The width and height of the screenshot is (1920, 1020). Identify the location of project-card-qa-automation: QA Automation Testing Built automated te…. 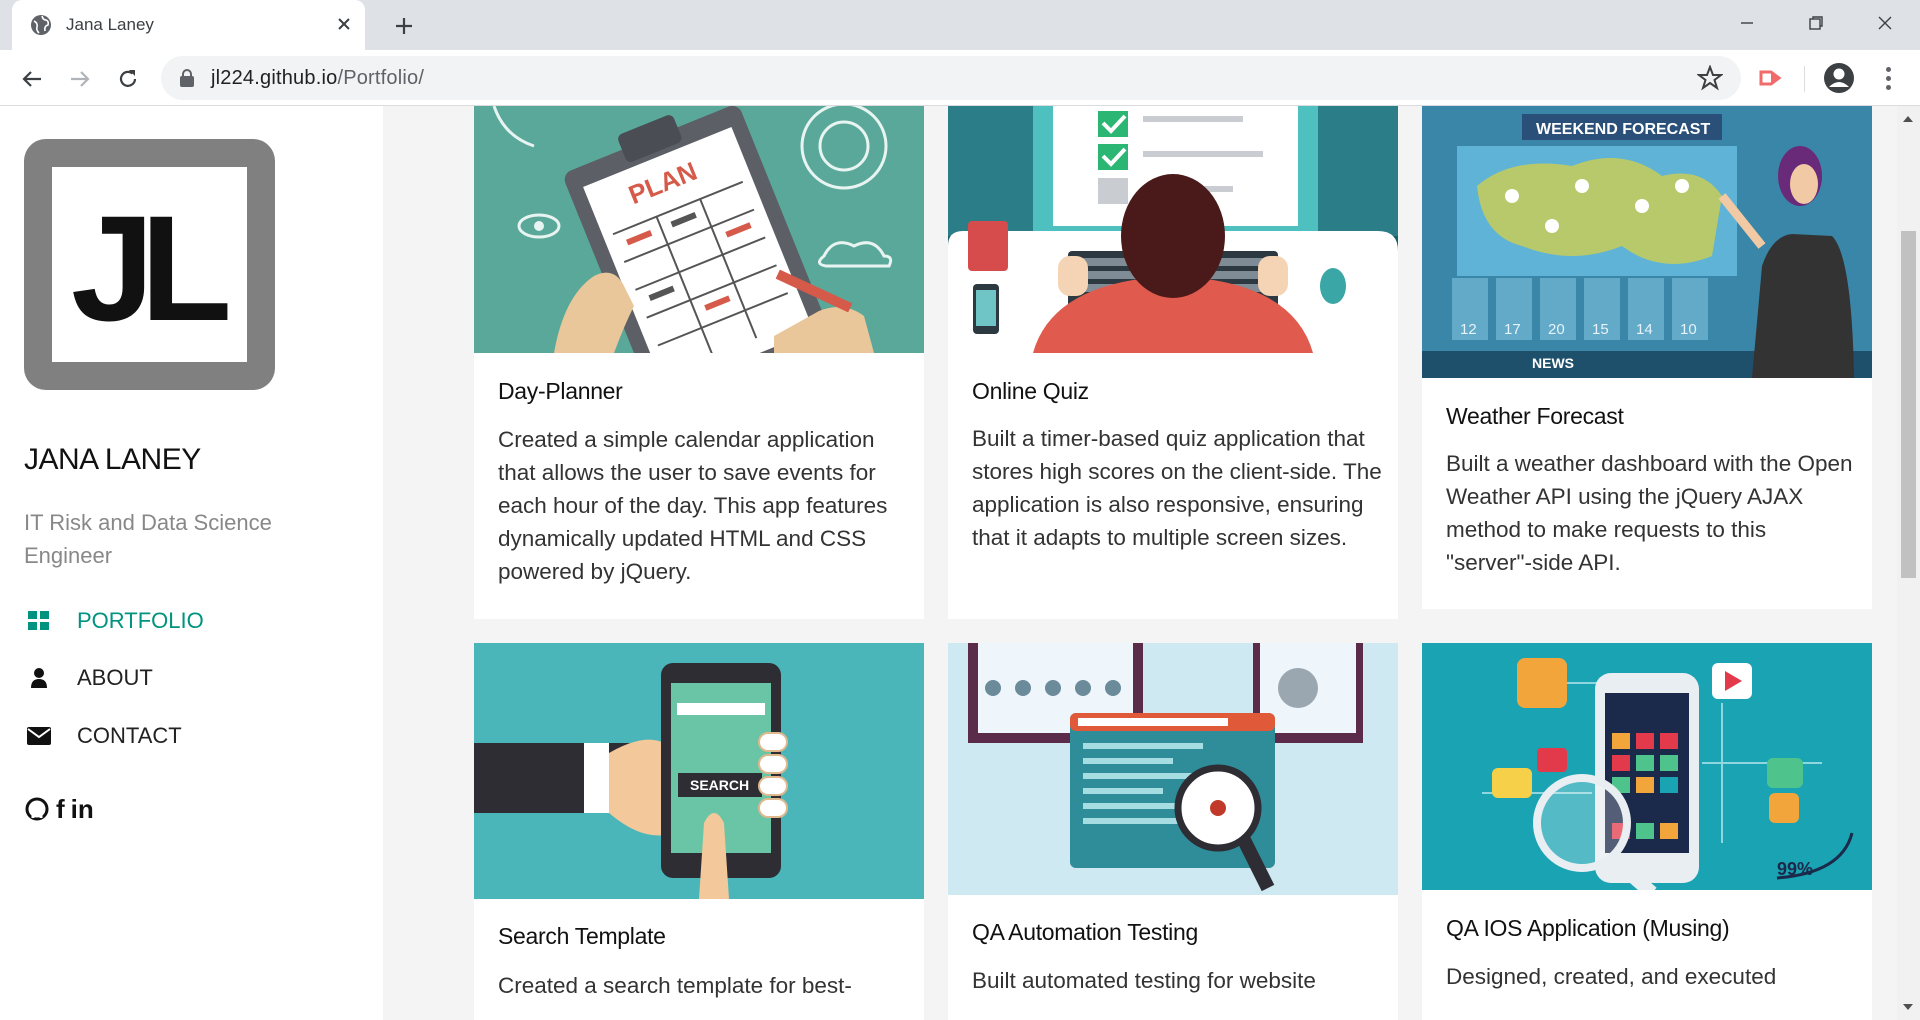
(1173, 831).